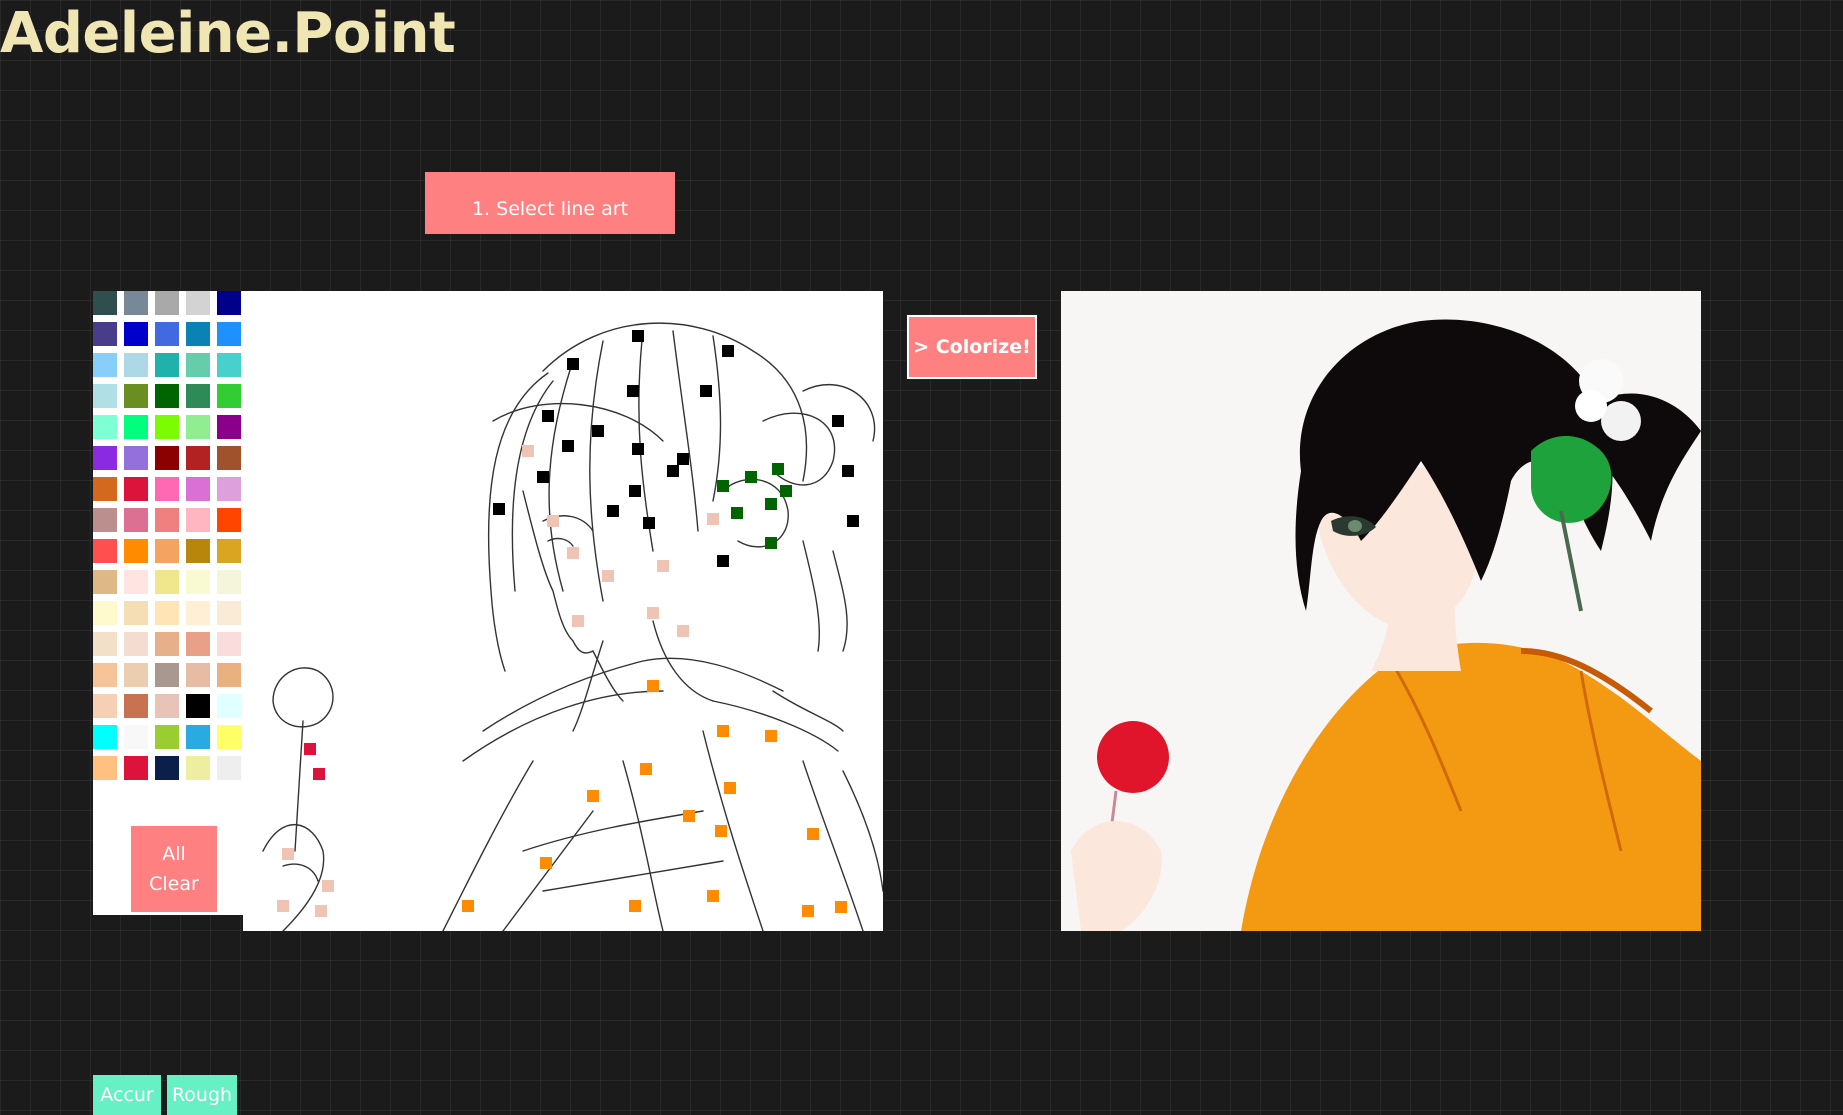 The width and height of the screenshot is (1843, 1115). Describe the element at coordinates (127, 1095) in the screenshot. I see `accurate-mode-button: Accur` at that location.